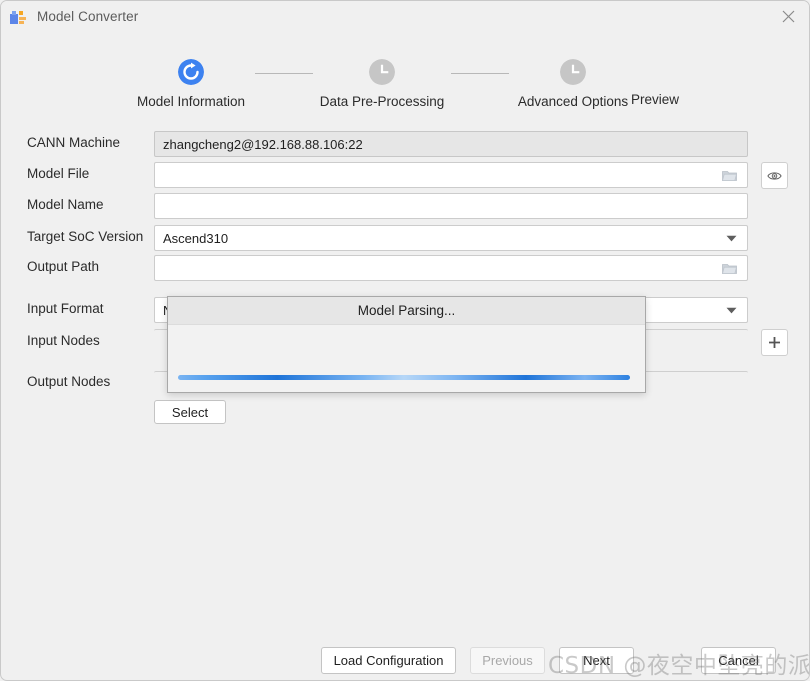  Describe the element at coordinates (191, 72) in the screenshot. I see `loading-spinner-icon` at that location.